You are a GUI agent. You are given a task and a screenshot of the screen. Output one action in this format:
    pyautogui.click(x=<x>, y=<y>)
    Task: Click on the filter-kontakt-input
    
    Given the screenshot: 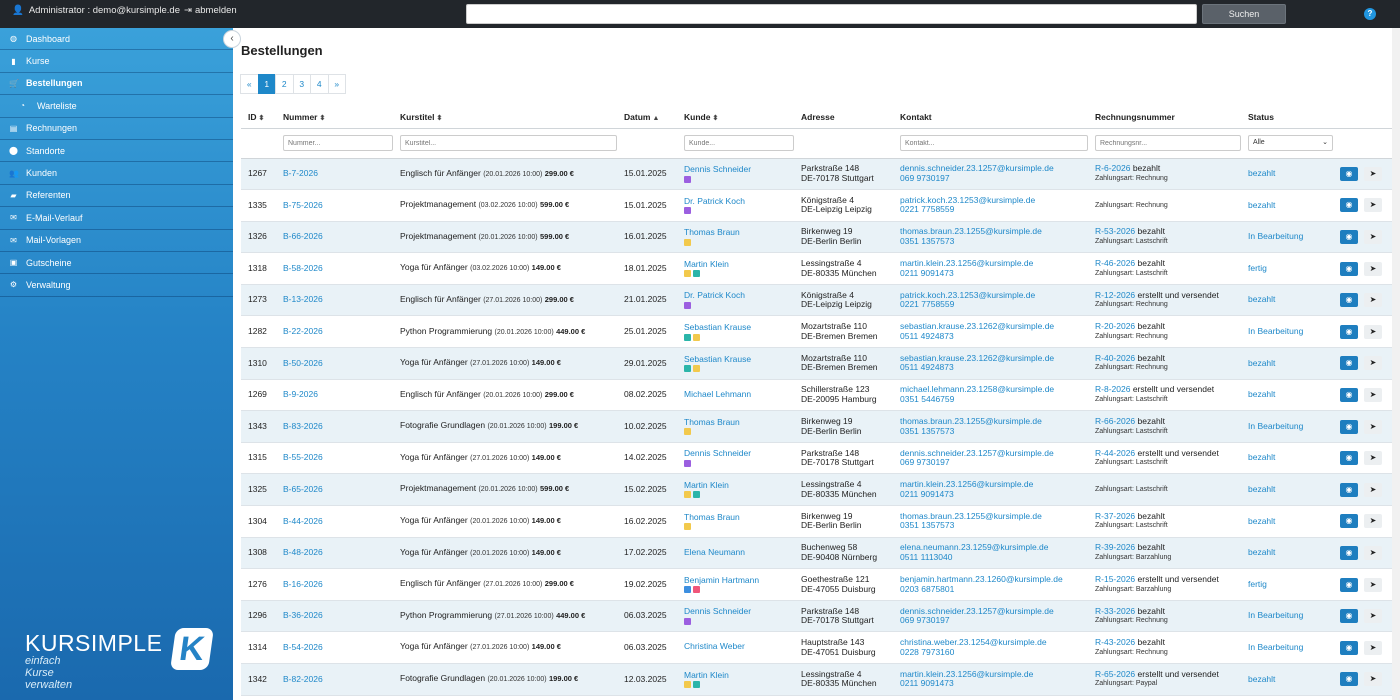 What is the action you would take?
    pyautogui.click(x=994, y=143)
    